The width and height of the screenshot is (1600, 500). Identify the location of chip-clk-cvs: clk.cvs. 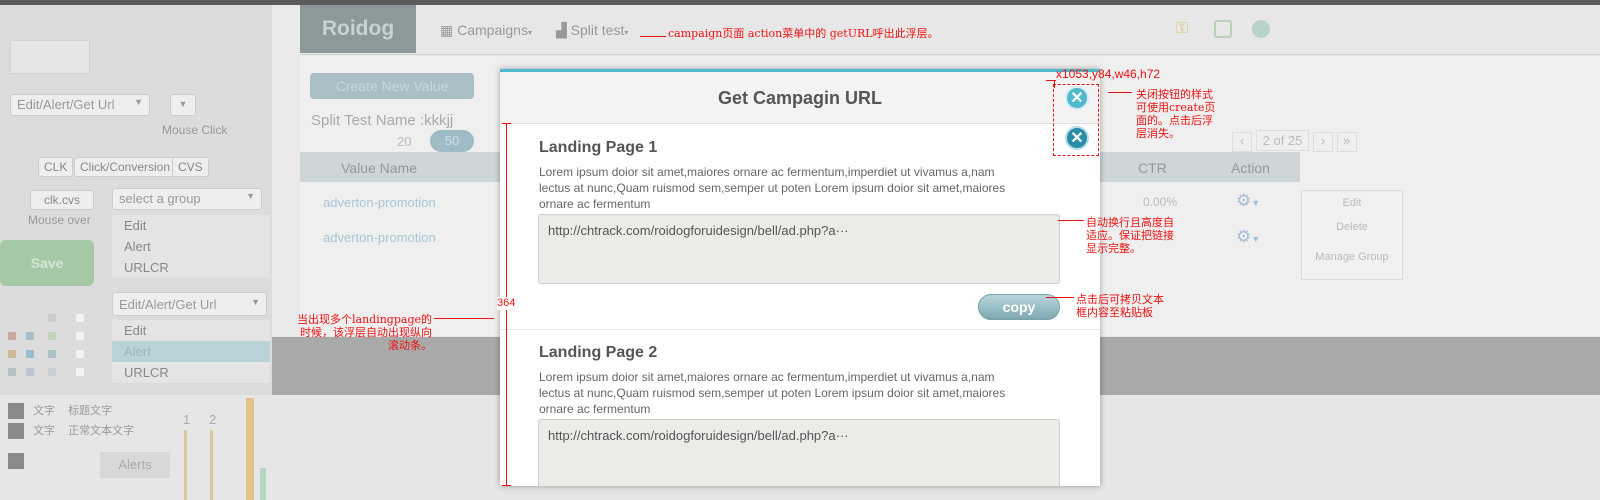
(62, 200).